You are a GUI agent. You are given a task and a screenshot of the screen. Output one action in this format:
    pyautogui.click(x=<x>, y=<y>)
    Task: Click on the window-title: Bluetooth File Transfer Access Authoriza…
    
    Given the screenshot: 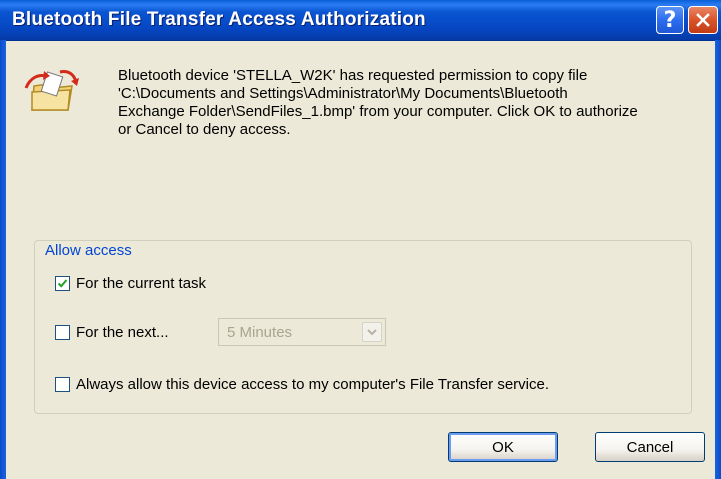 What is the action you would take?
    pyautogui.click(x=219, y=19)
    